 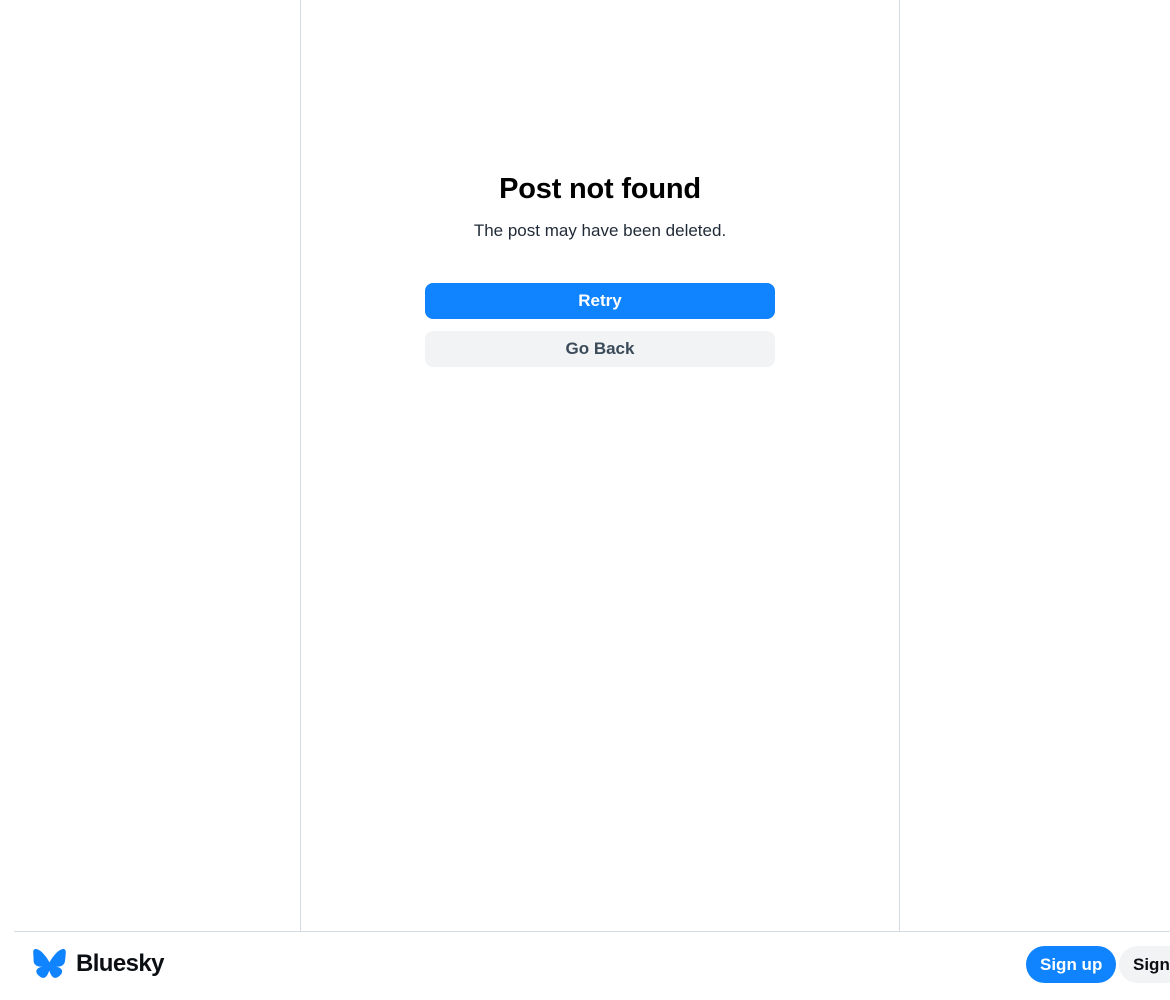 What do you see at coordinates (592, 965) in the screenshot?
I see `logged-out-footer-bar: Bluesky Sign up Sign in` at bounding box center [592, 965].